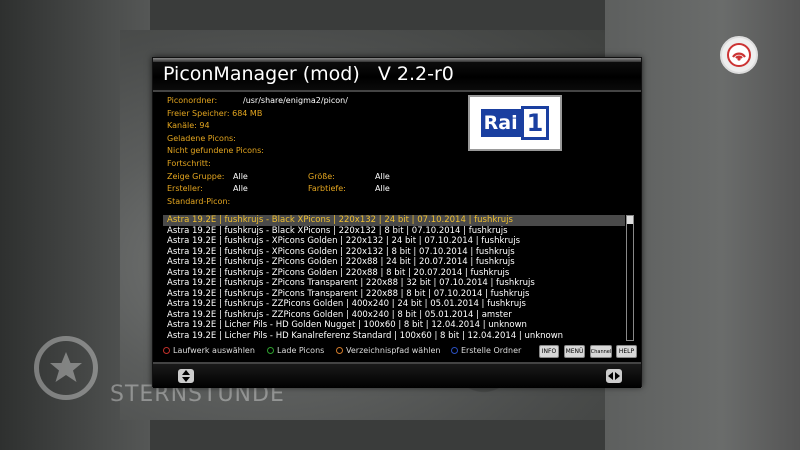  I want to click on rai-1-logo: Rai 1, so click(515, 123).